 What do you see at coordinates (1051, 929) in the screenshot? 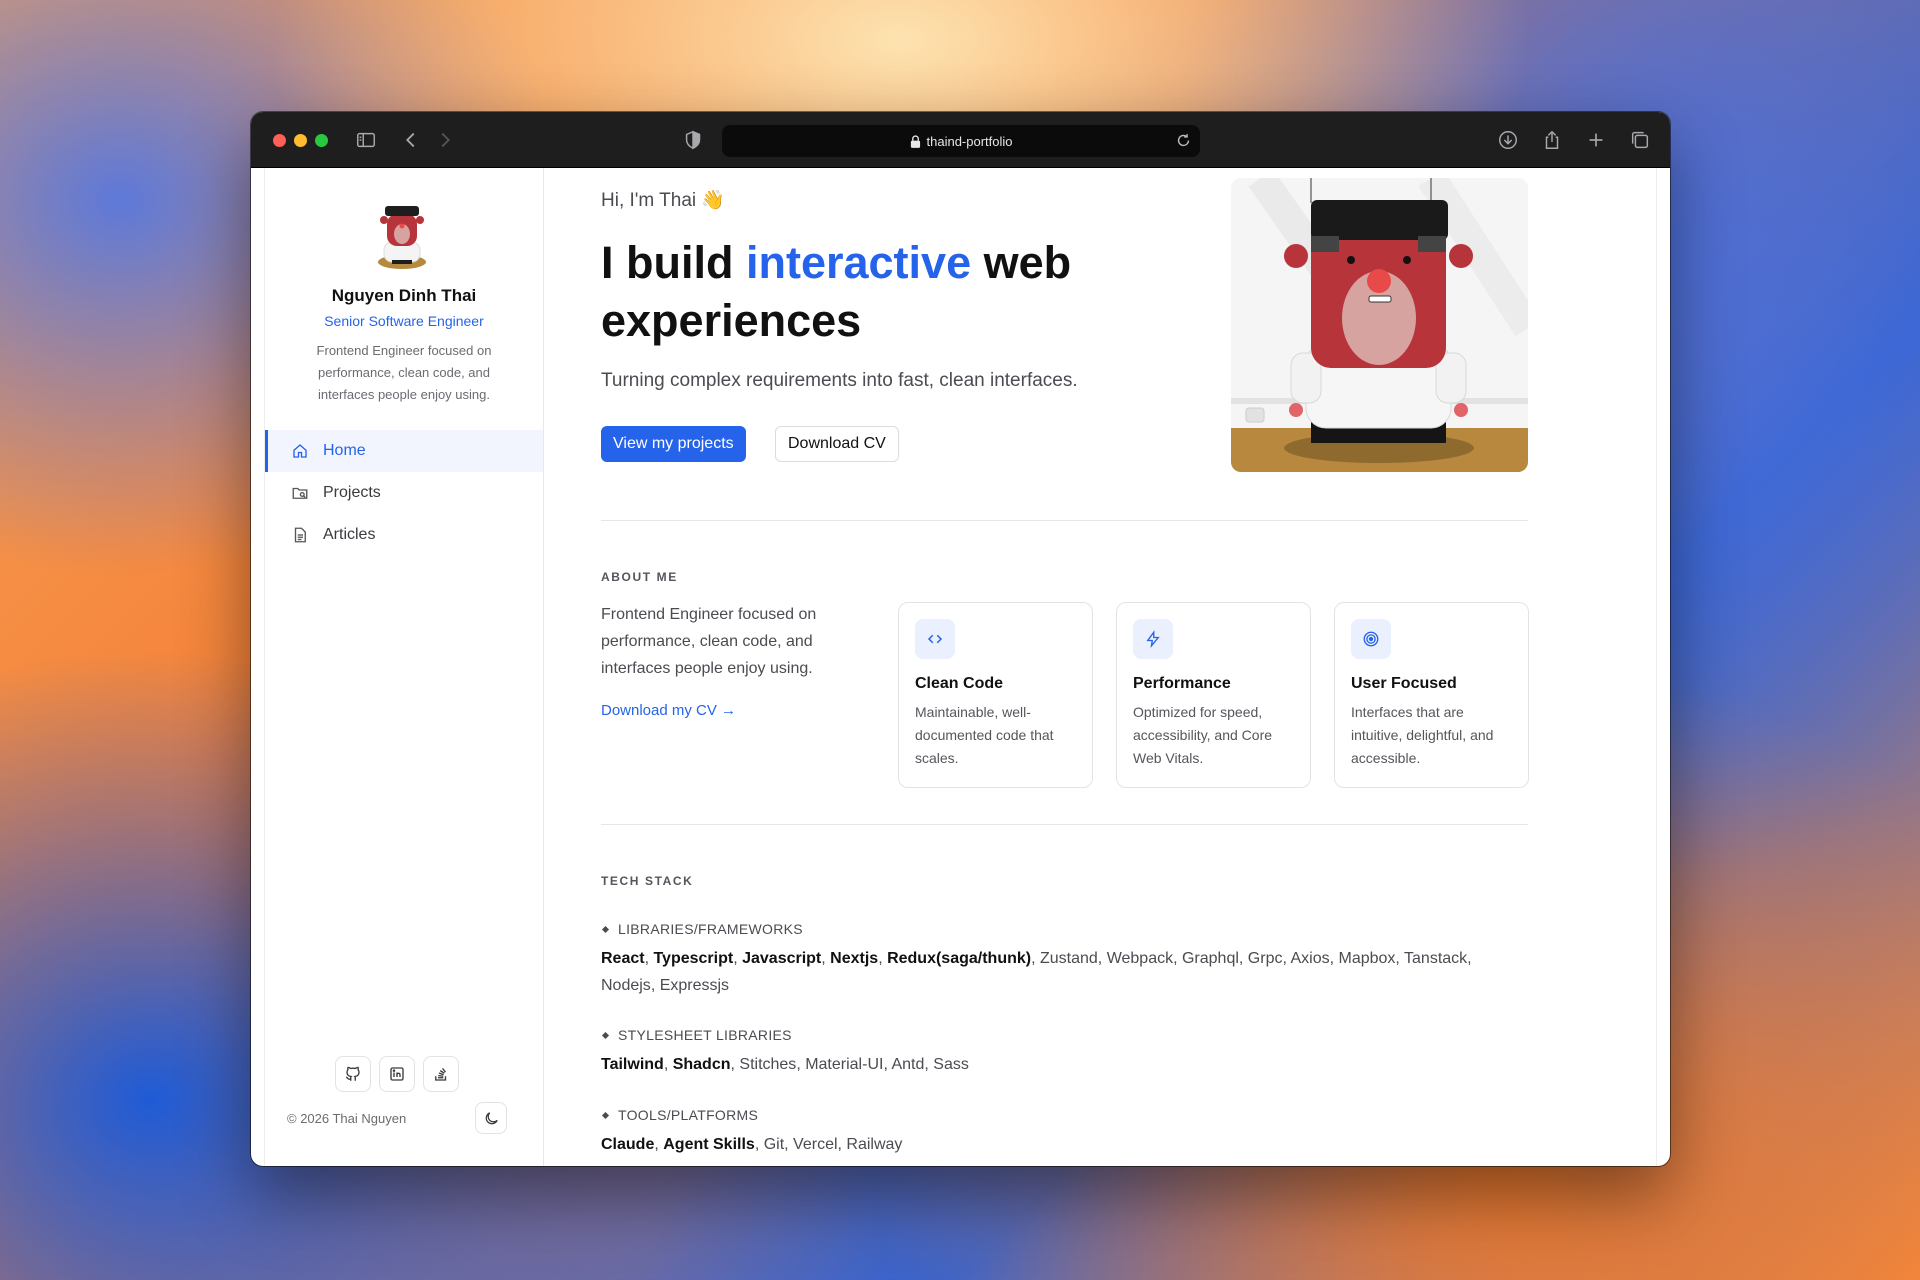
I see `tech-group-title: LIBRARIES/FRAMEWORKS` at bounding box center [1051, 929].